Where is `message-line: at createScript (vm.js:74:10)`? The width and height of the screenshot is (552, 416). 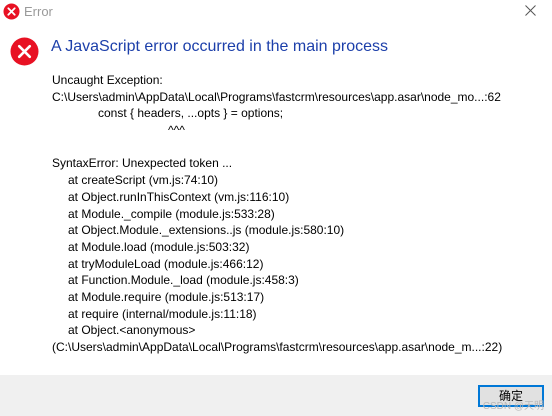 message-line: at createScript (vm.js:74:10) is located at coordinates (143, 180).